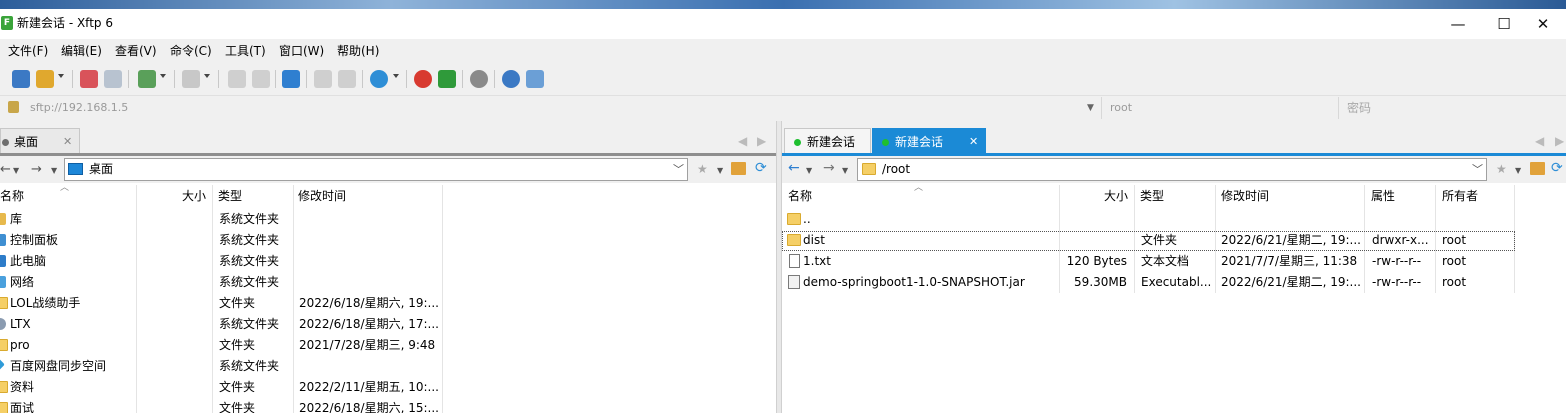 Image resolution: width=1566 pixels, height=413 pixels. I want to click on minimize-button: —, so click(1458, 24).